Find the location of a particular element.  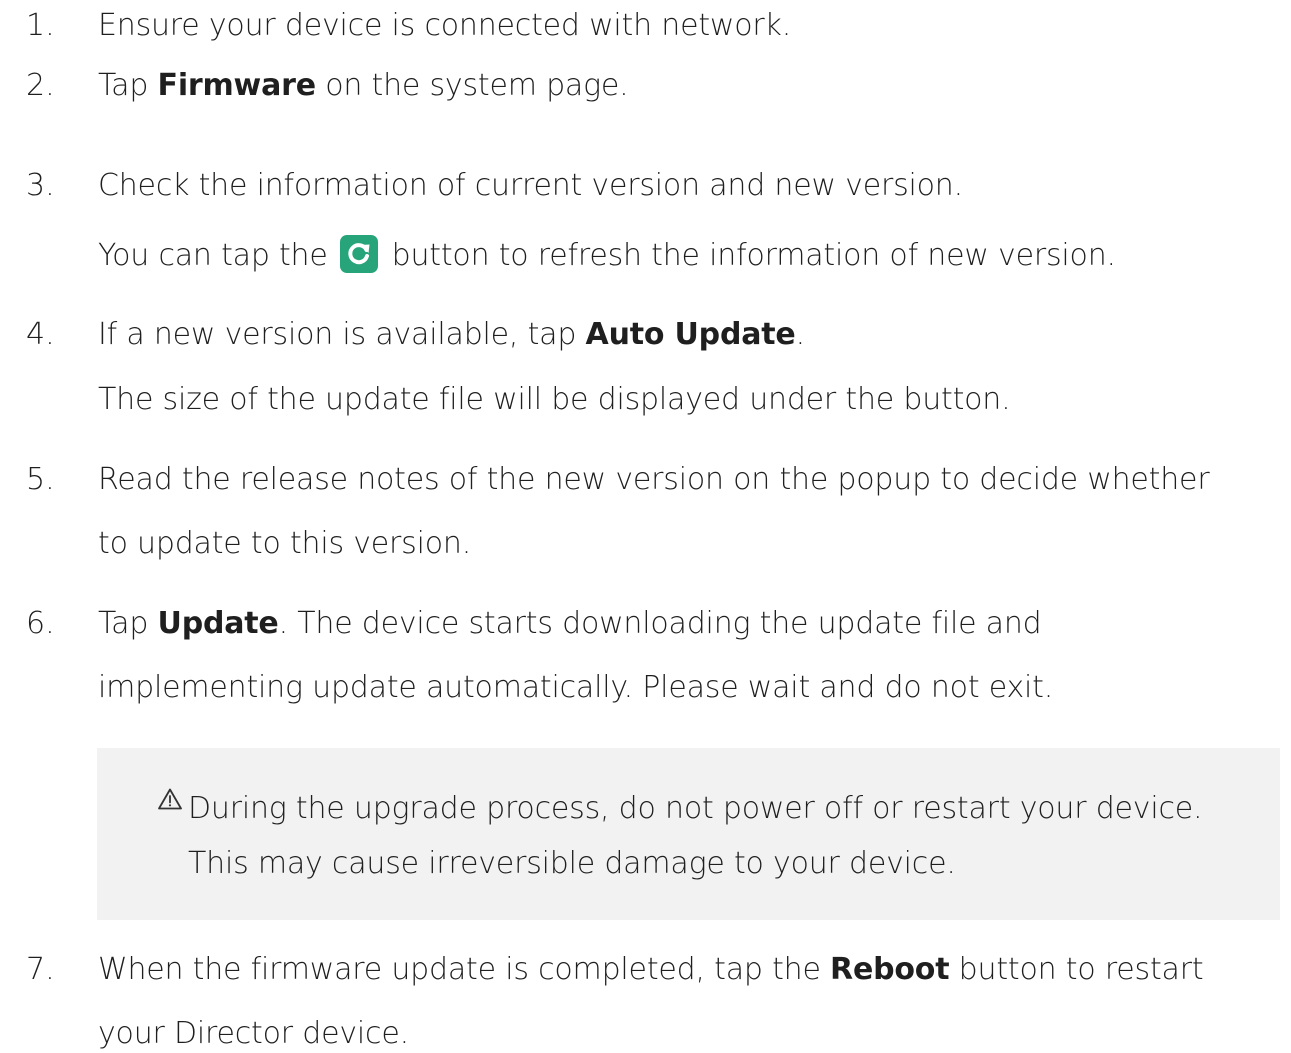

step-number: 6. is located at coordinates (40, 623).